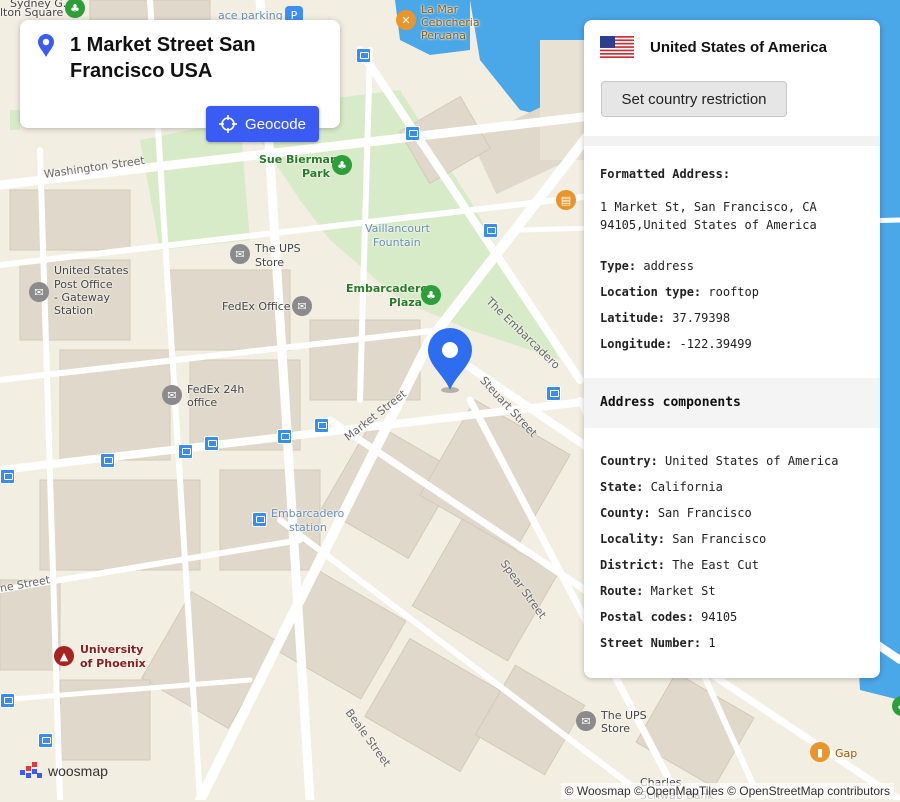  I want to click on place-label-ups-1: The UPS, so click(278, 248).